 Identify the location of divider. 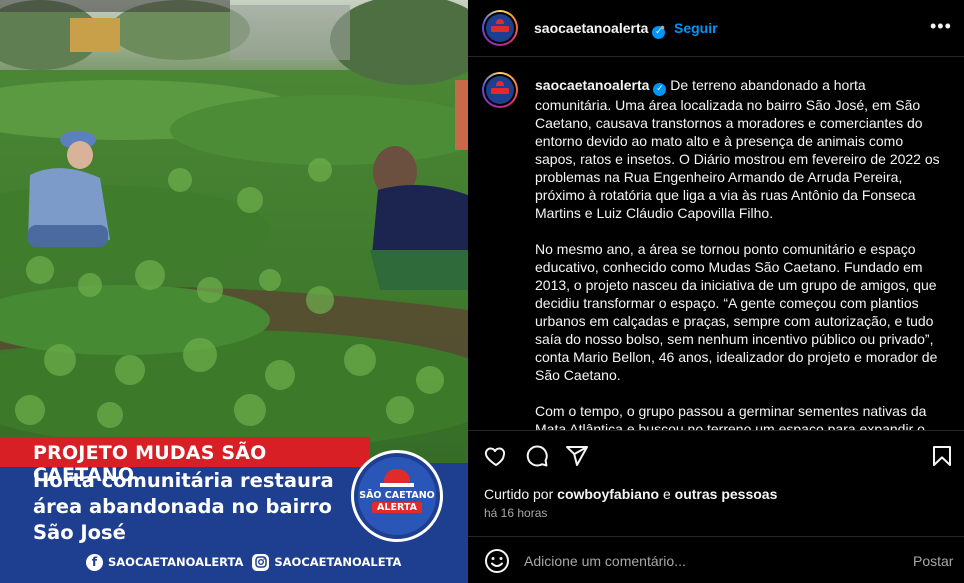
(716, 430).